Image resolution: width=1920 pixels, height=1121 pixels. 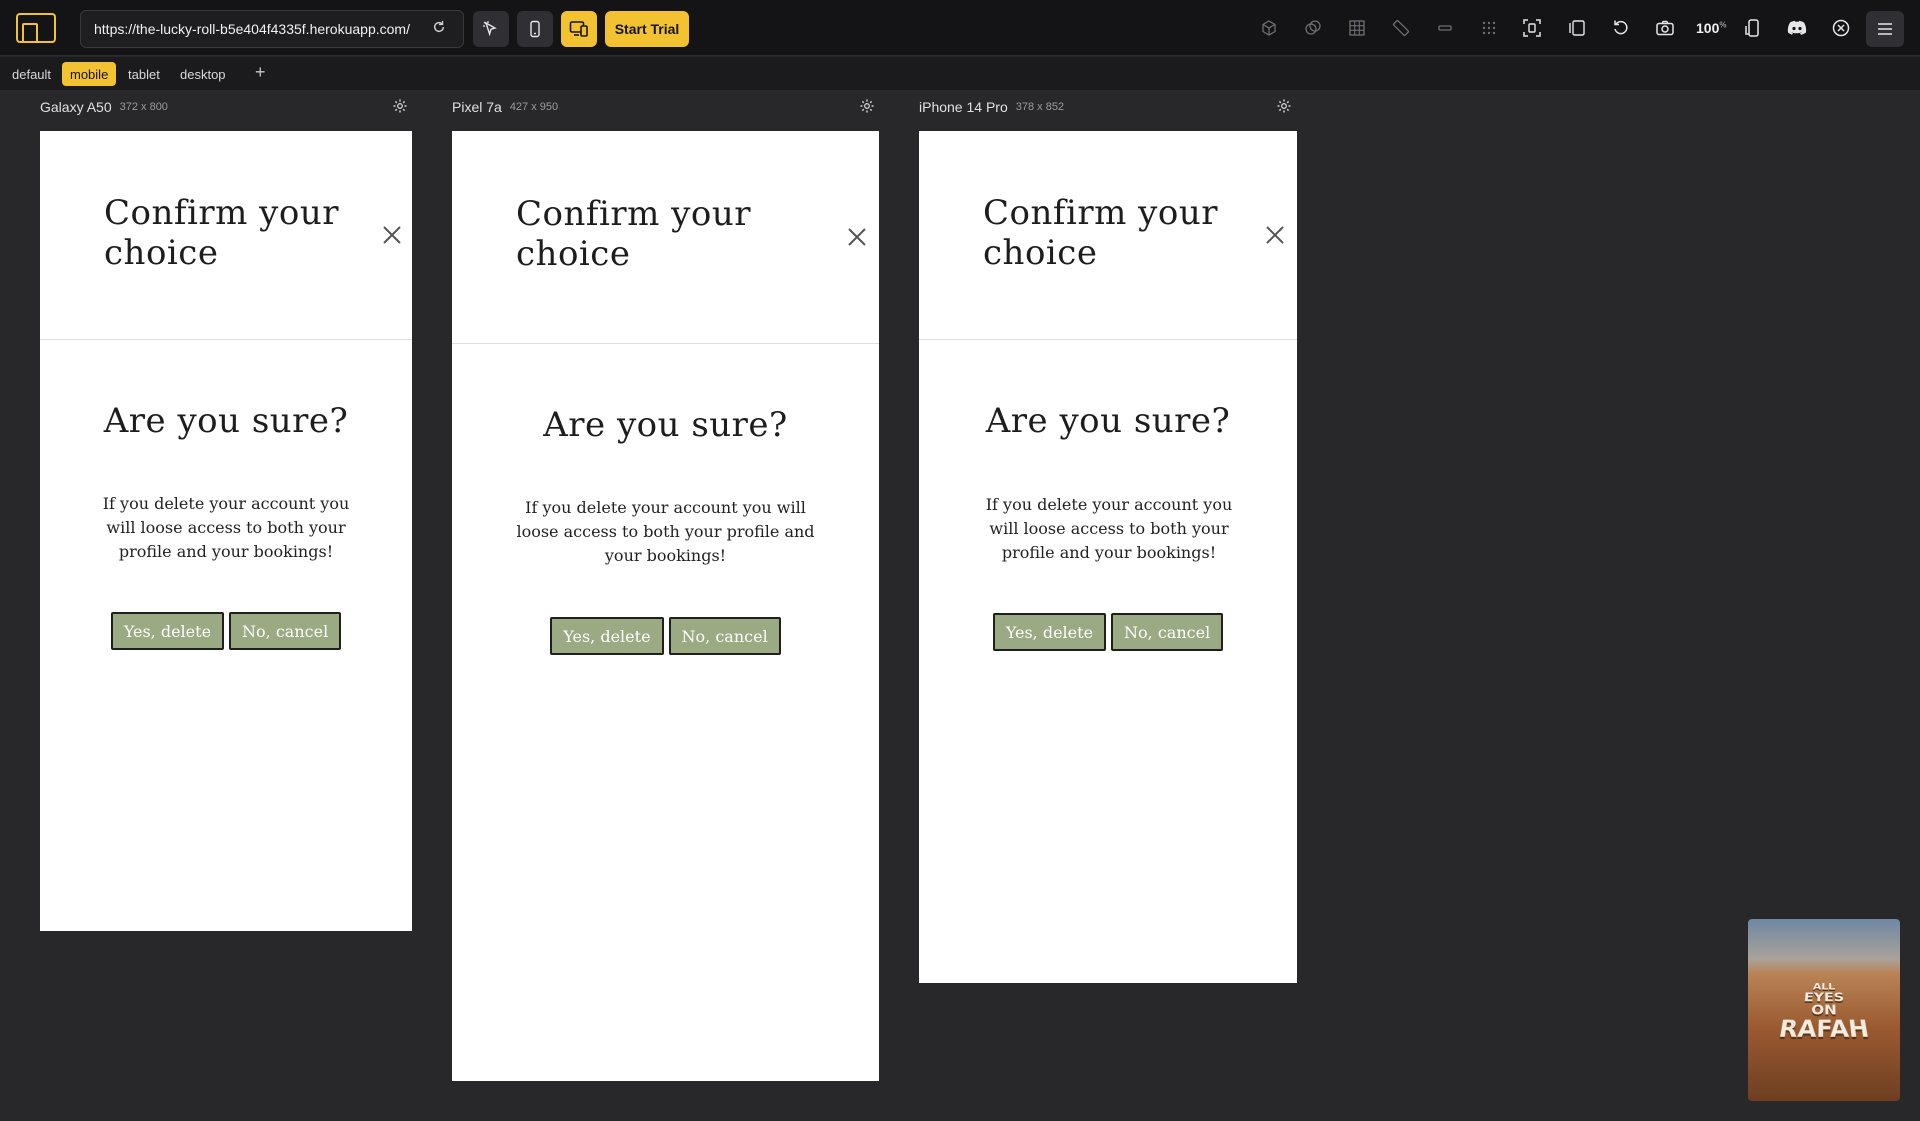 I want to click on device-name: Pixel 7a, so click(x=477, y=107).